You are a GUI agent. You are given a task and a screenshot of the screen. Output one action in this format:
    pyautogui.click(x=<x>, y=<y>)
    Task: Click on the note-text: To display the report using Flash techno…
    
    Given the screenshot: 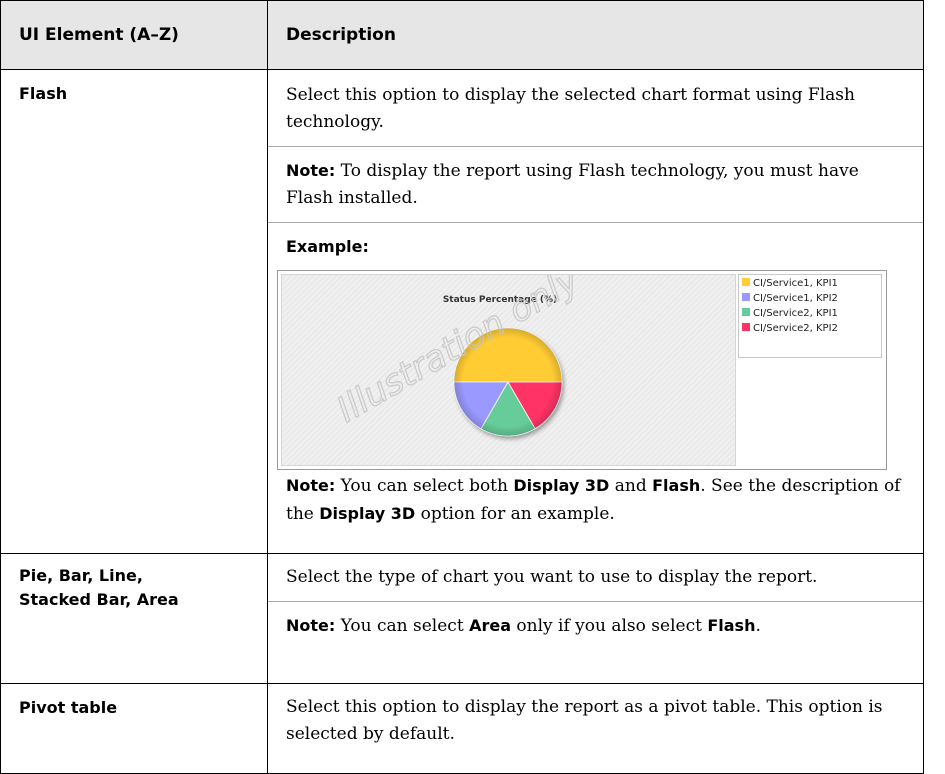 What is the action you would take?
    pyautogui.click(x=572, y=184)
    